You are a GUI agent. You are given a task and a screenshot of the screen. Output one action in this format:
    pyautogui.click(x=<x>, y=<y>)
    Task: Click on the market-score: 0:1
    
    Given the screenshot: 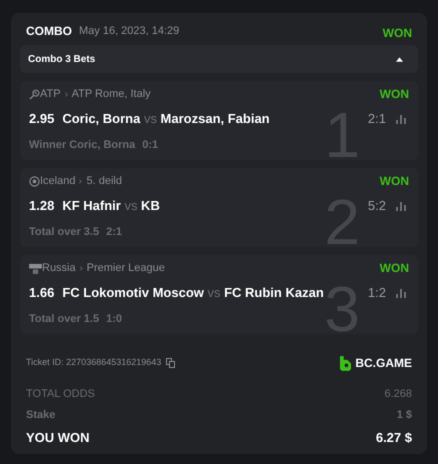 What is the action you would take?
    pyautogui.click(x=150, y=145)
    